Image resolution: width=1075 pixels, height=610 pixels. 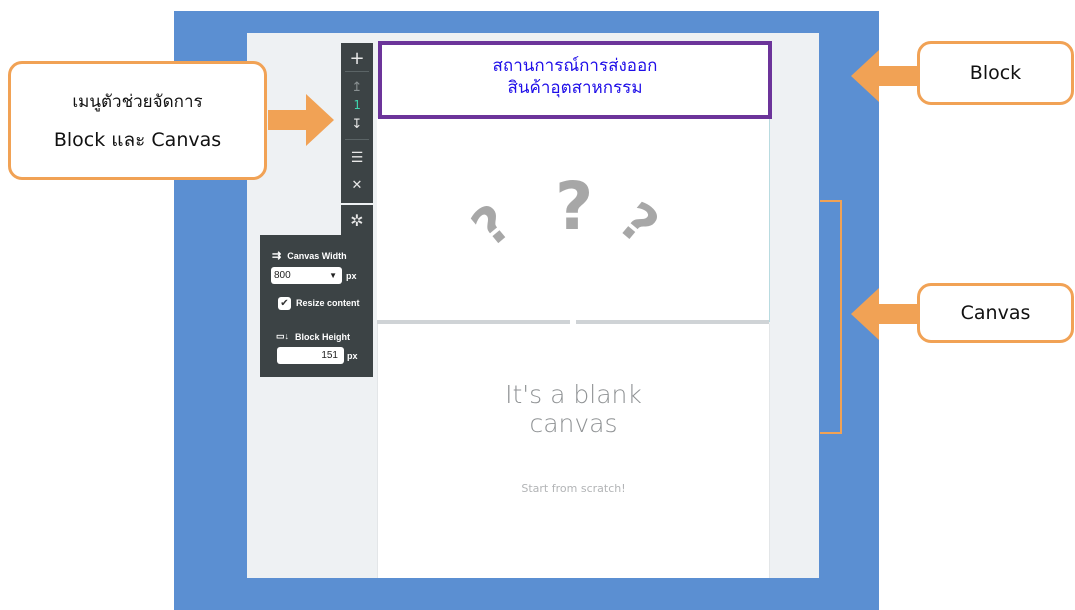 What do you see at coordinates (310, 355) in the screenshot?
I see `block-height-input: 151` at bounding box center [310, 355].